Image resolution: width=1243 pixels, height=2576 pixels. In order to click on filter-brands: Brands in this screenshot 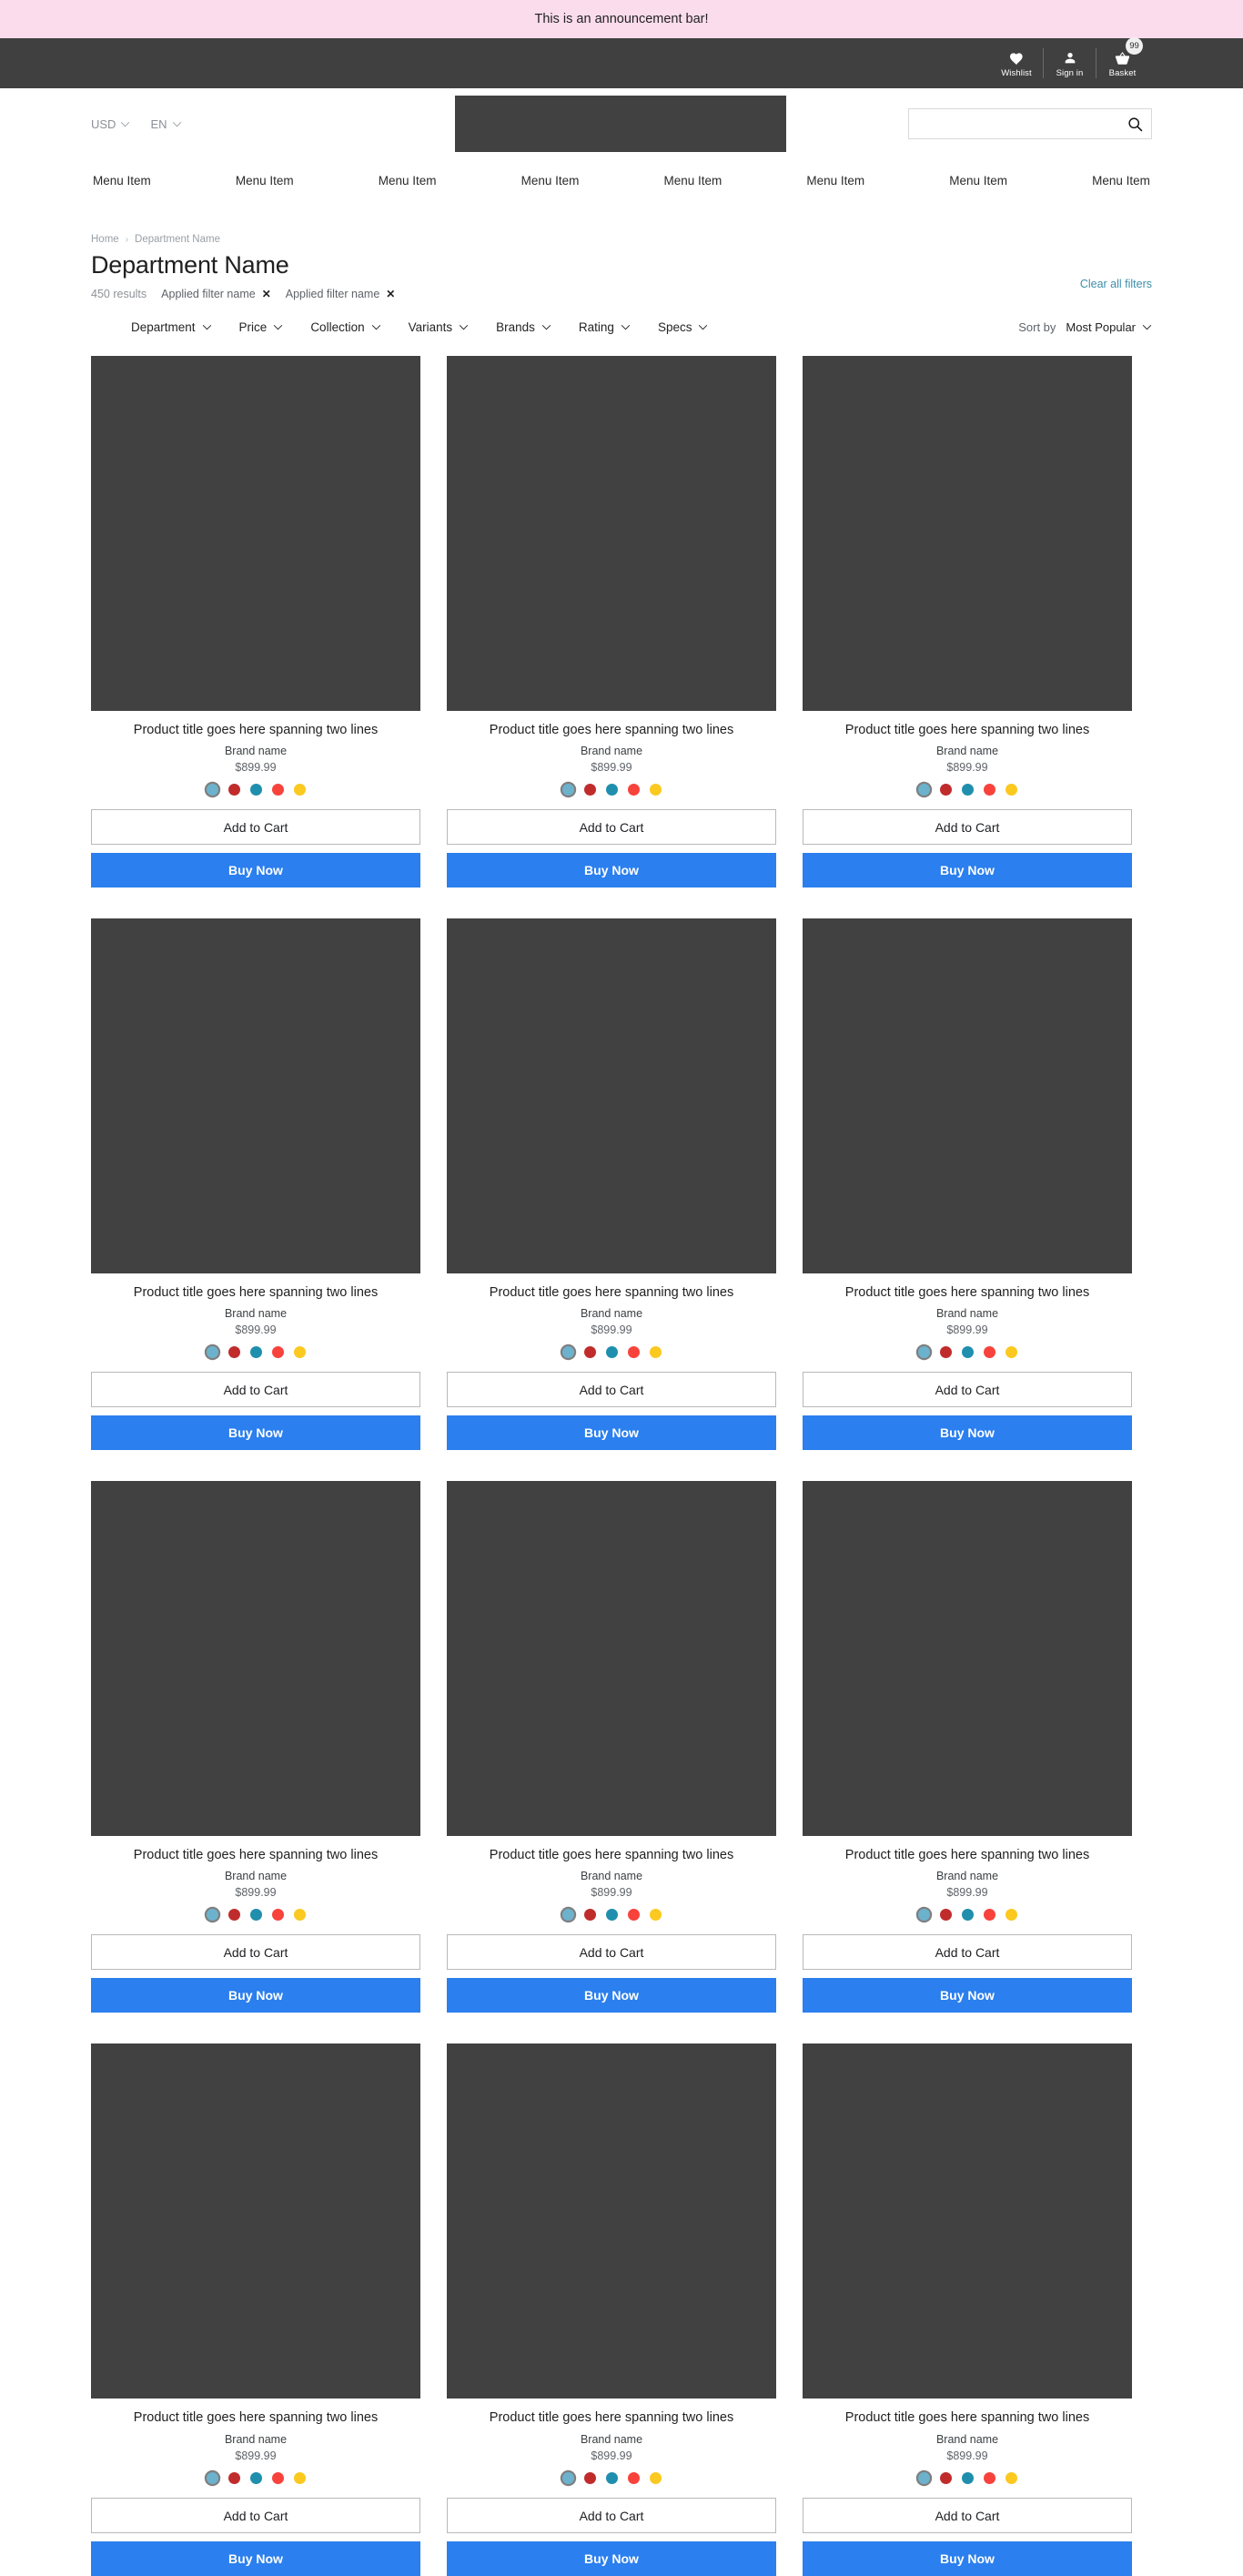, I will do `click(523, 327)`.